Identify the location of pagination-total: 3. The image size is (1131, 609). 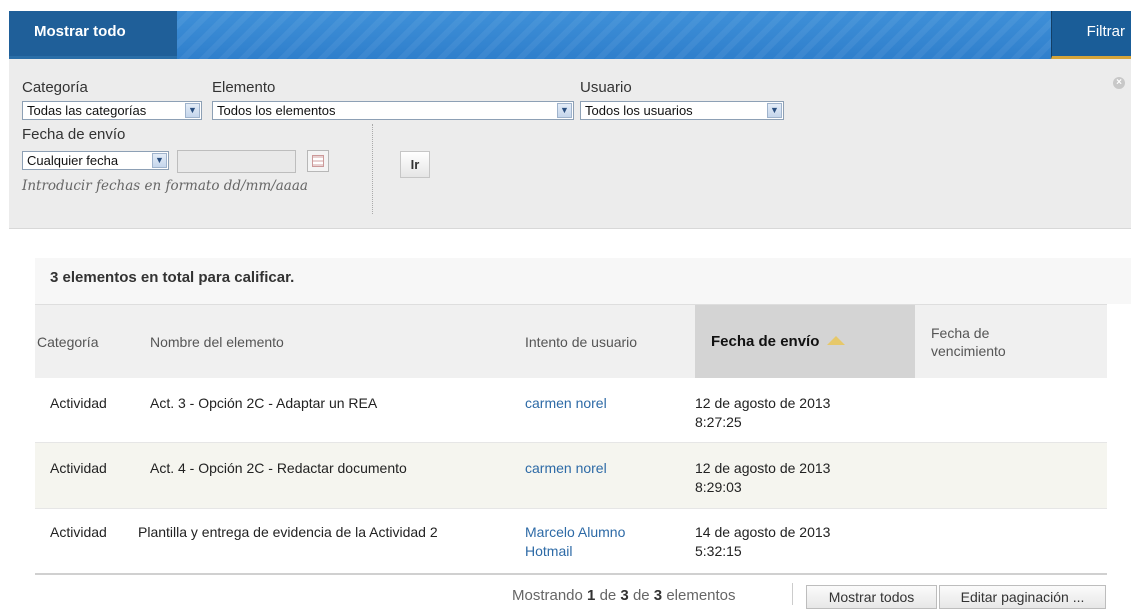
(658, 595).